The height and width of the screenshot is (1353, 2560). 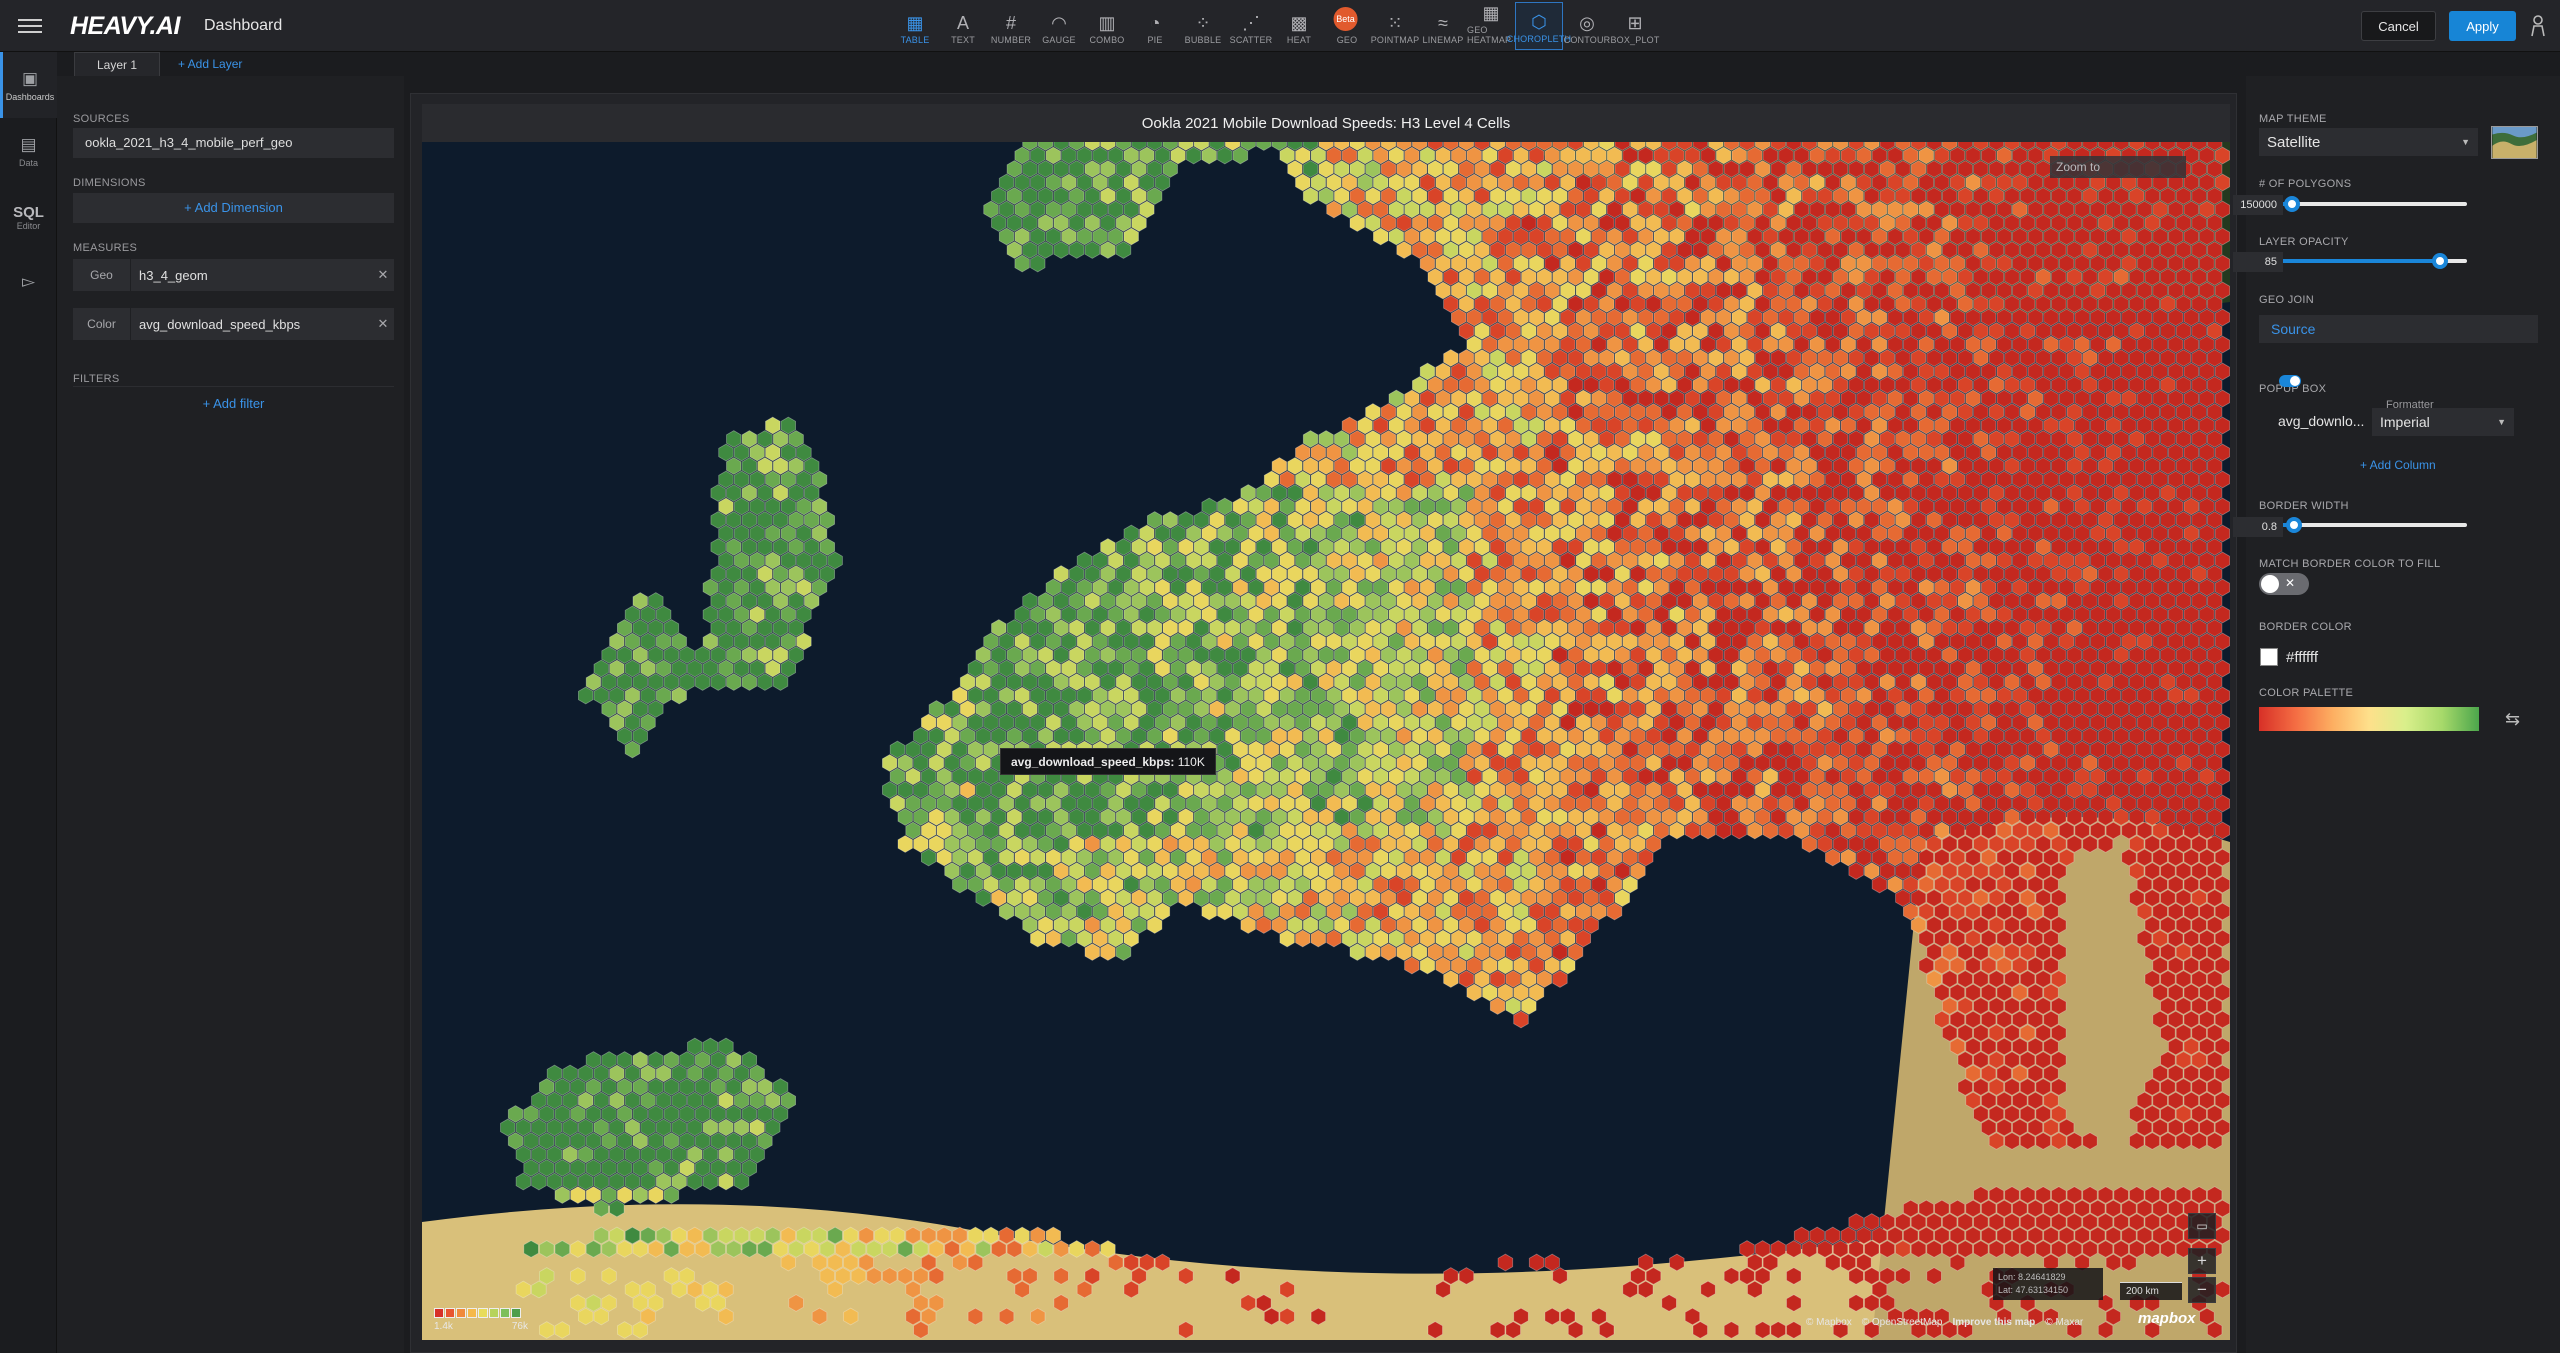 What do you see at coordinates (2032, 1277) in the screenshot?
I see `coords-lon: Lon: 8.24641829` at bounding box center [2032, 1277].